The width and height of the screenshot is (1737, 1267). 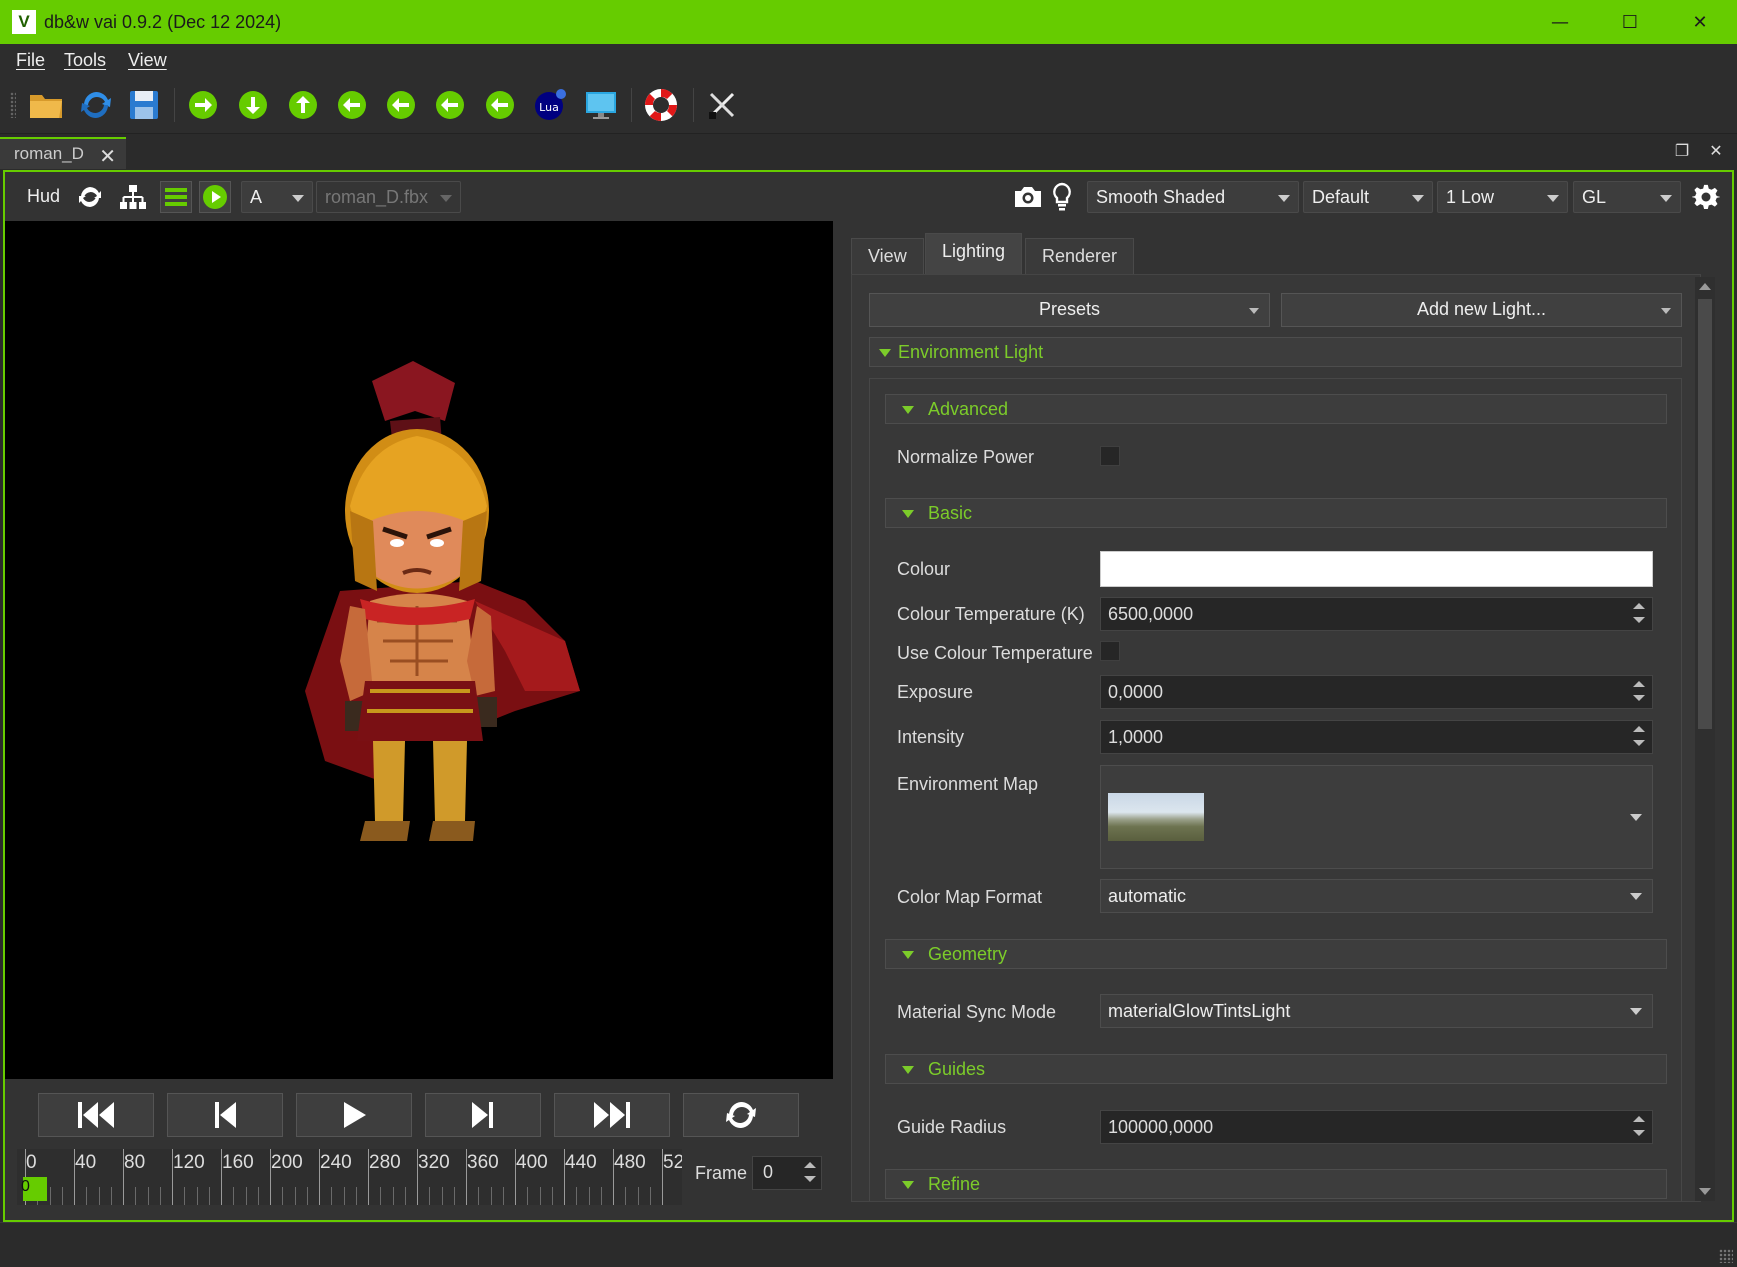 What do you see at coordinates (741, 1115) in the screenshot?
I see `loop-button` at bounding box center [741, 1115].